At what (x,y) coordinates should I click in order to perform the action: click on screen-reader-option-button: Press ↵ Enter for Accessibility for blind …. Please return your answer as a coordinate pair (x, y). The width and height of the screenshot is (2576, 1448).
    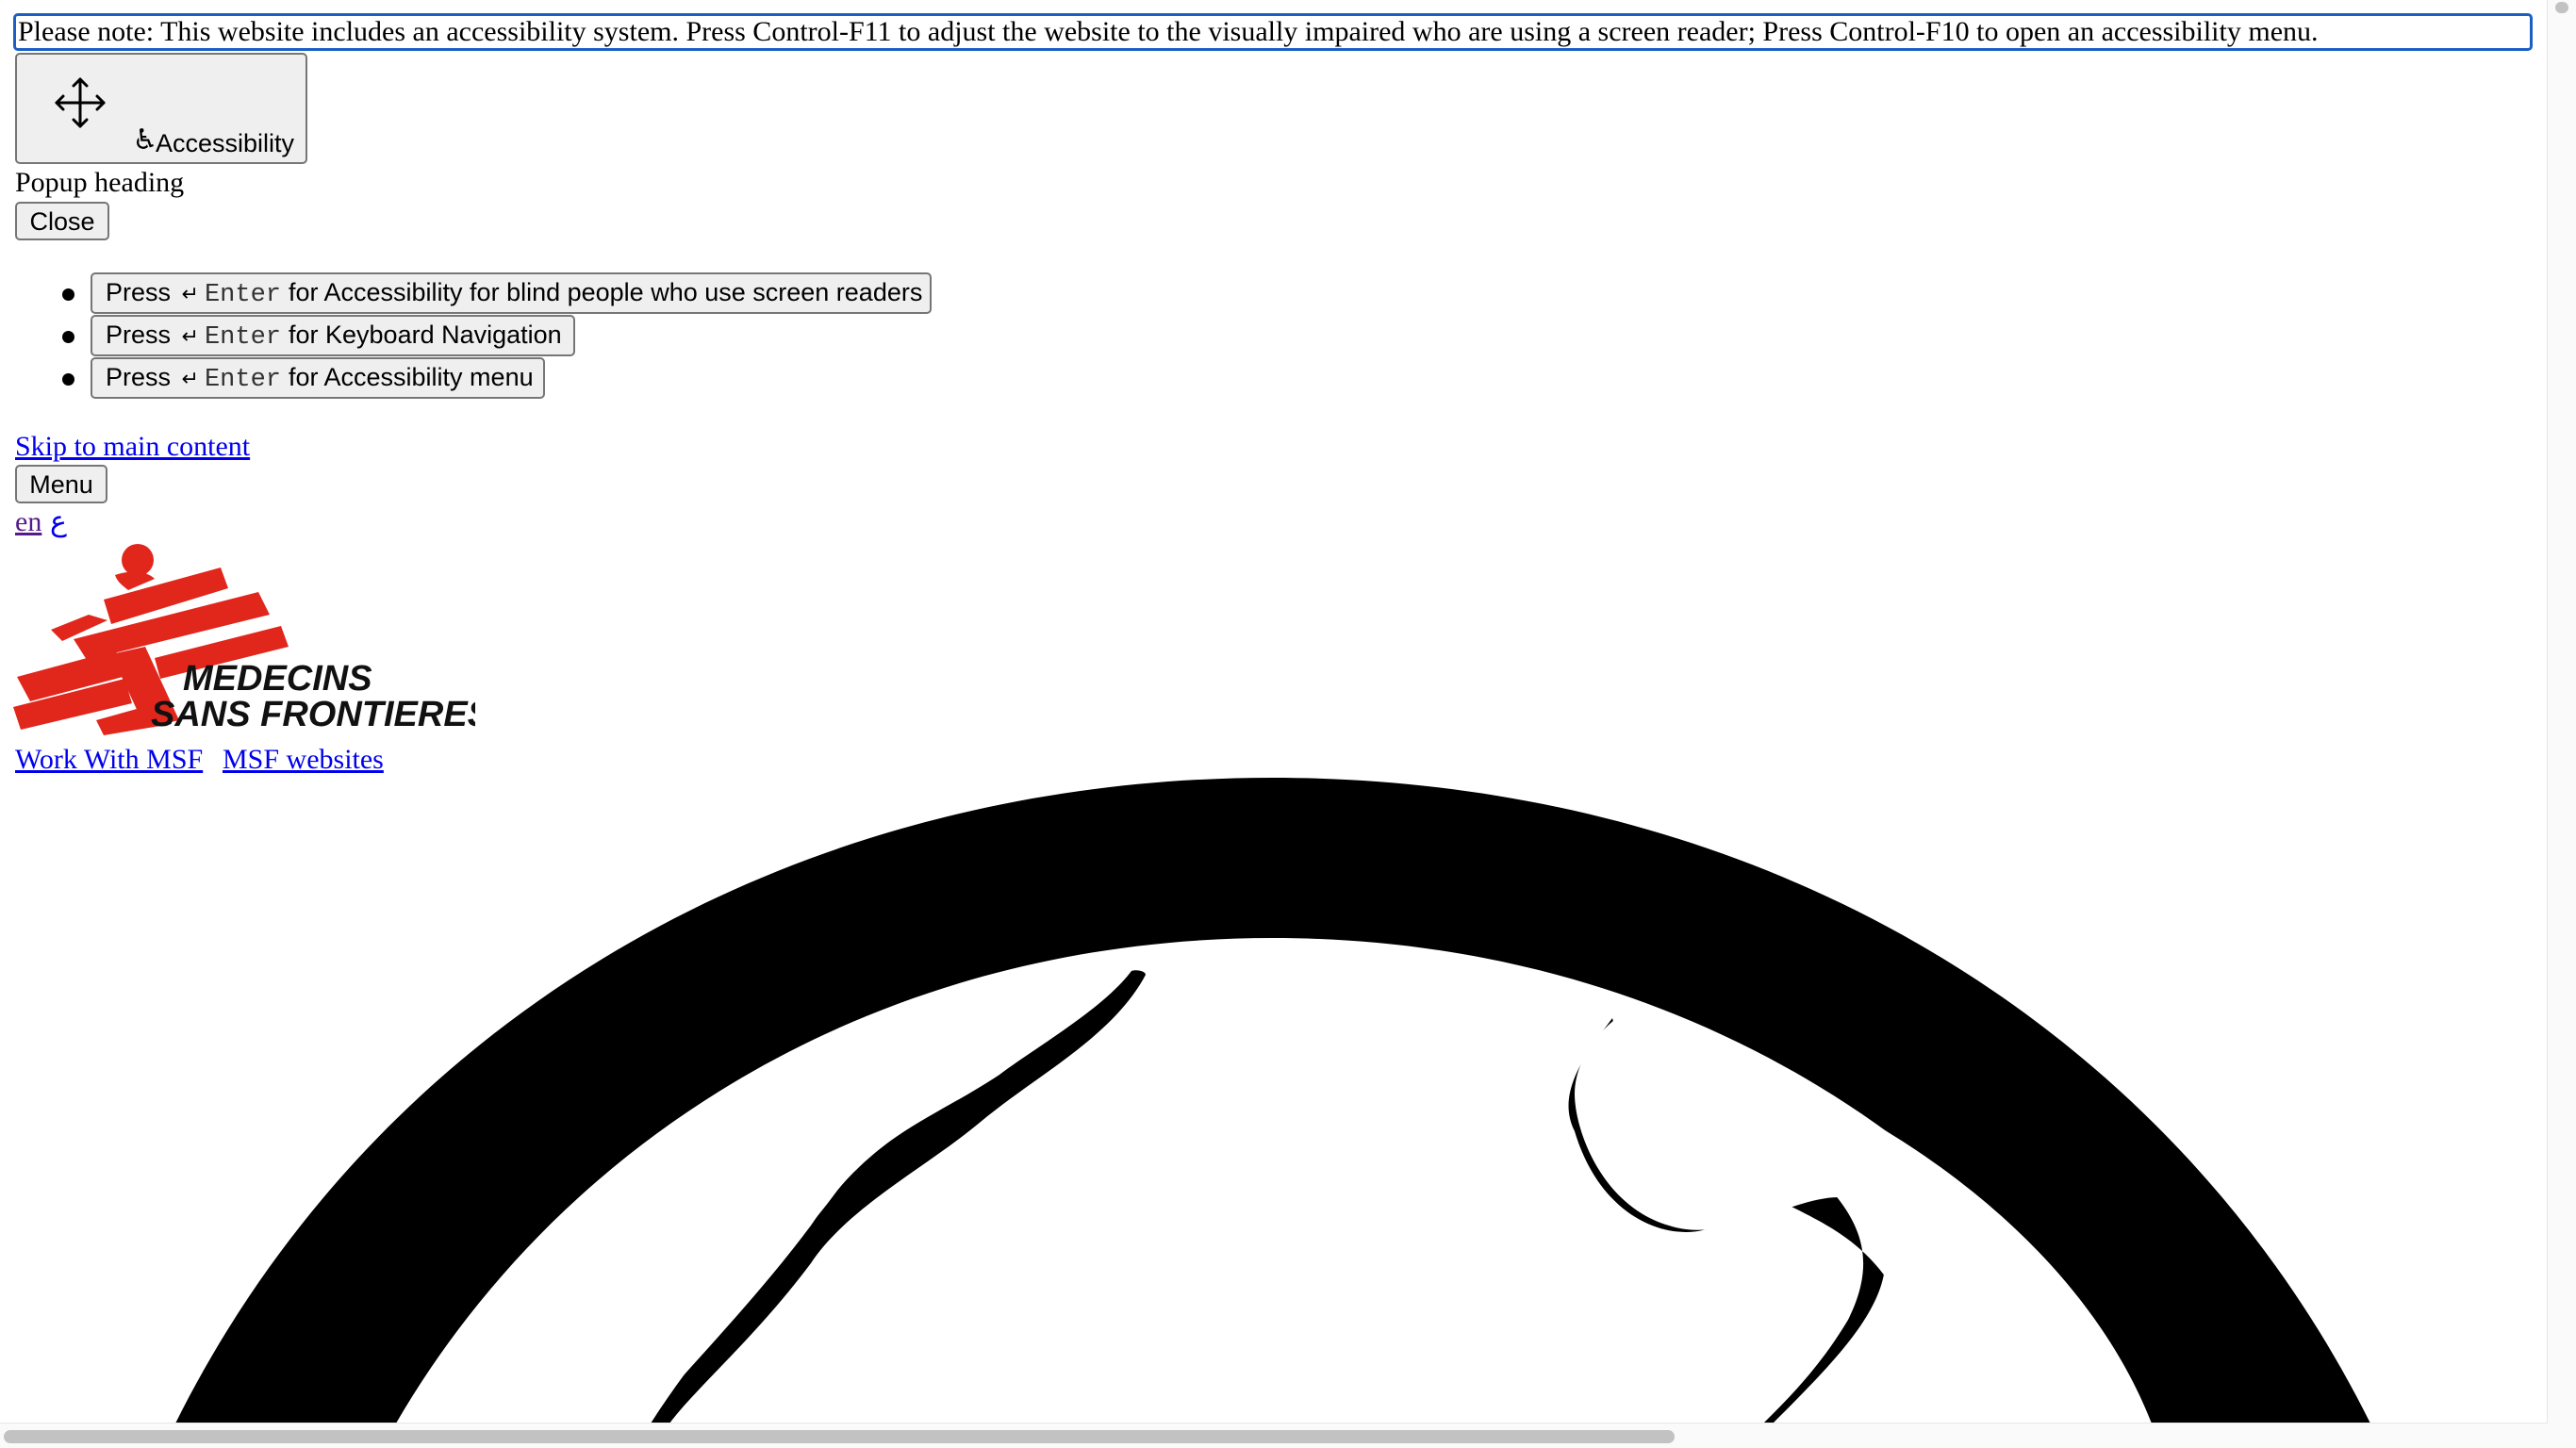
    Looking at the image, I should click on (511, 293).